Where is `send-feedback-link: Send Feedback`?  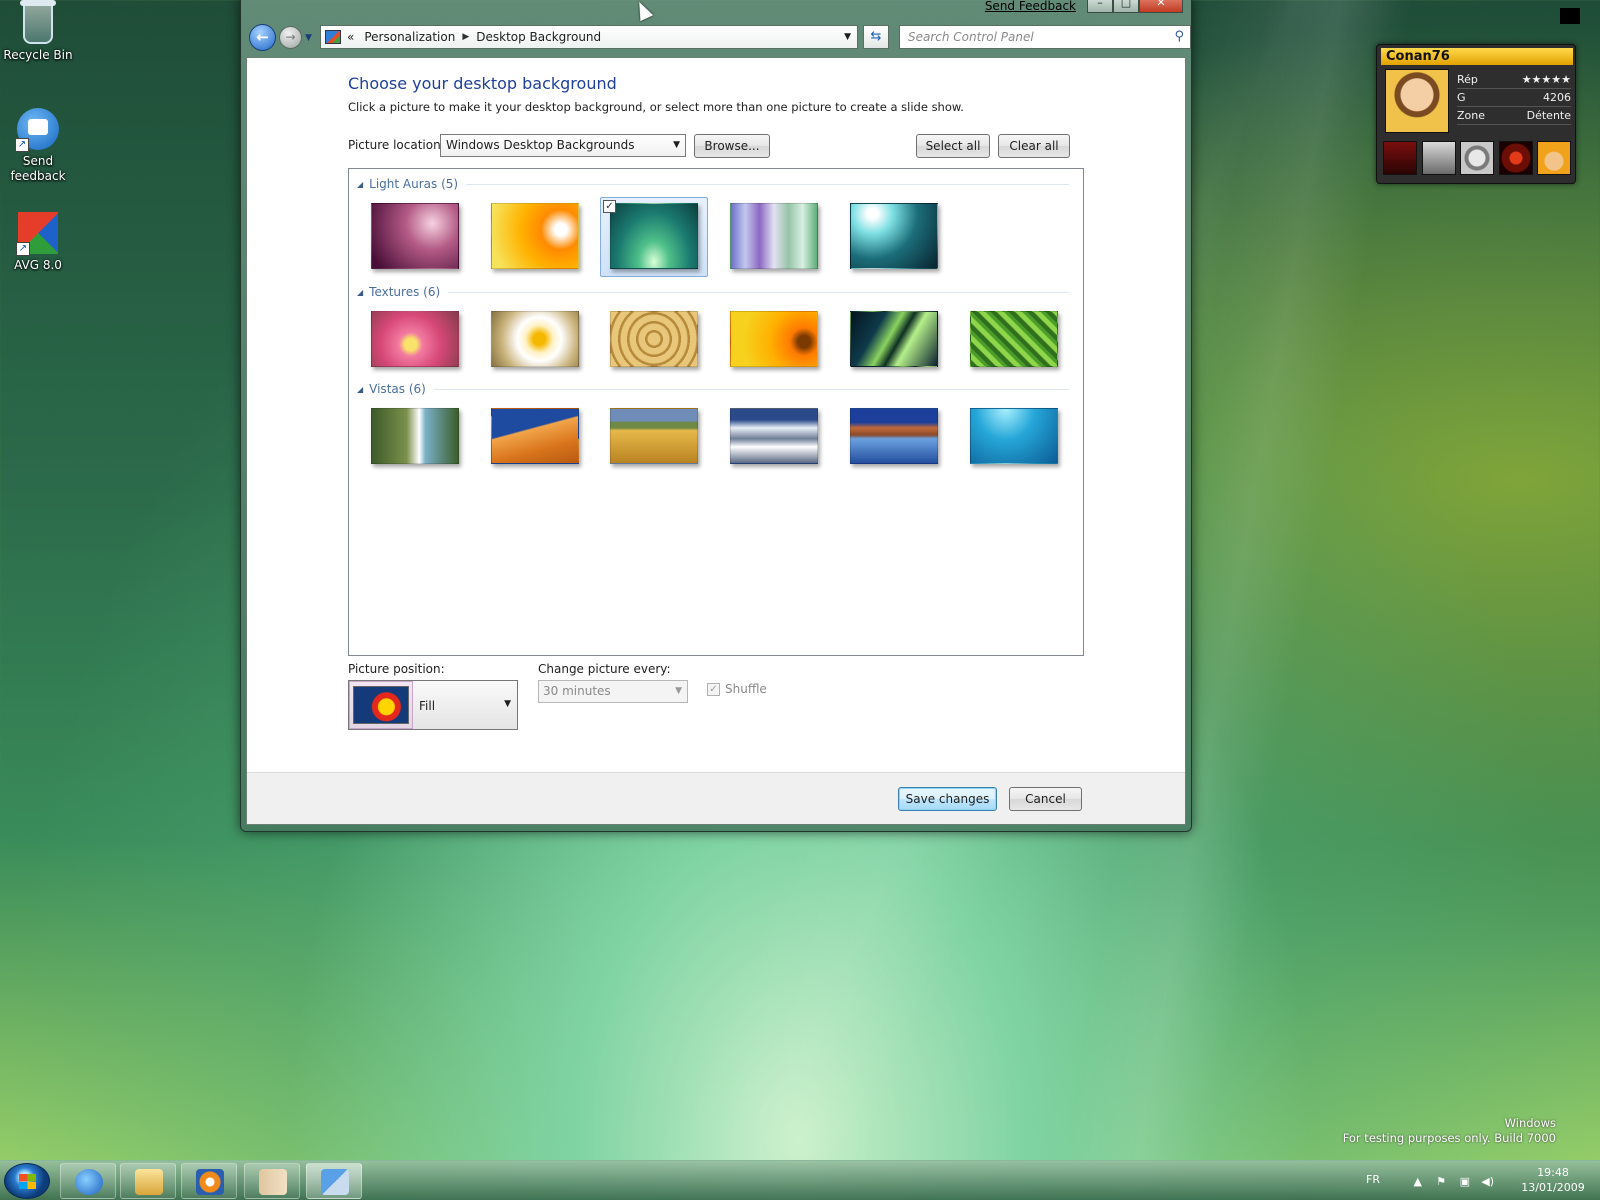 send-feedback-link: Send Feedback is located at coordinates (1030, 6).